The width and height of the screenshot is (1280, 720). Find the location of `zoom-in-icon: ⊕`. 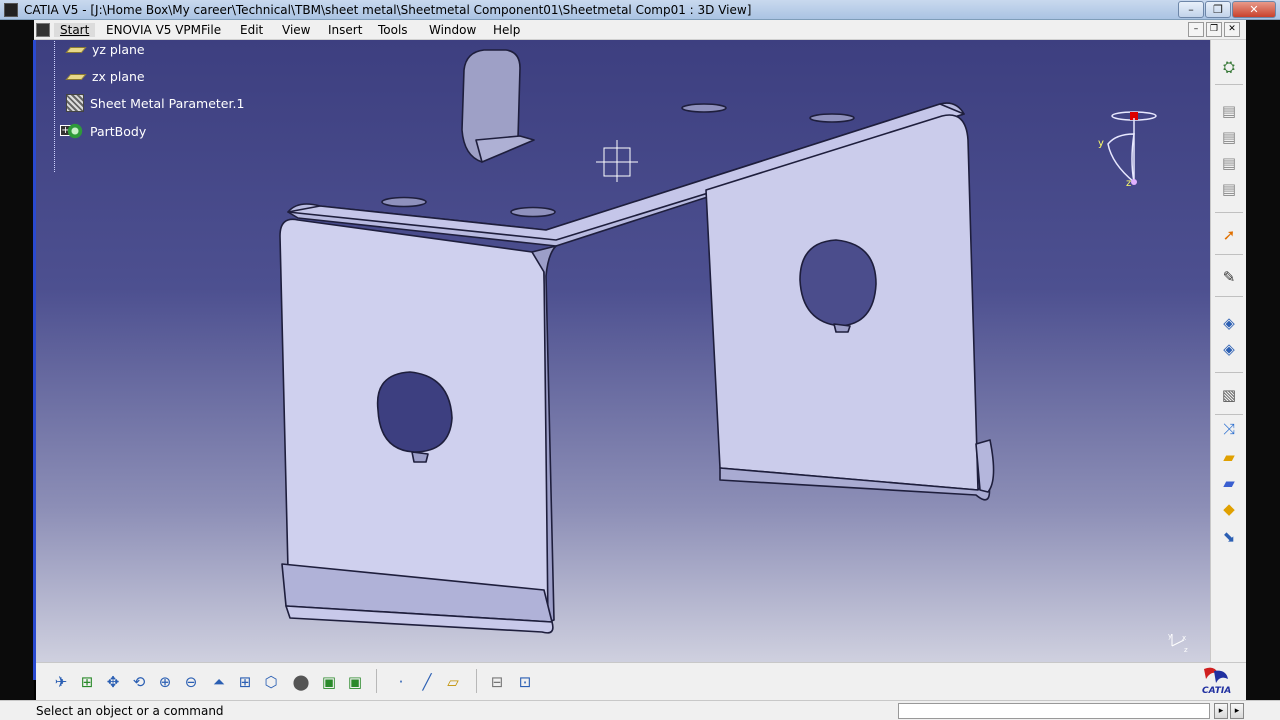

zoom-in-icon: ⊕ is located at coordinates (165, 682).